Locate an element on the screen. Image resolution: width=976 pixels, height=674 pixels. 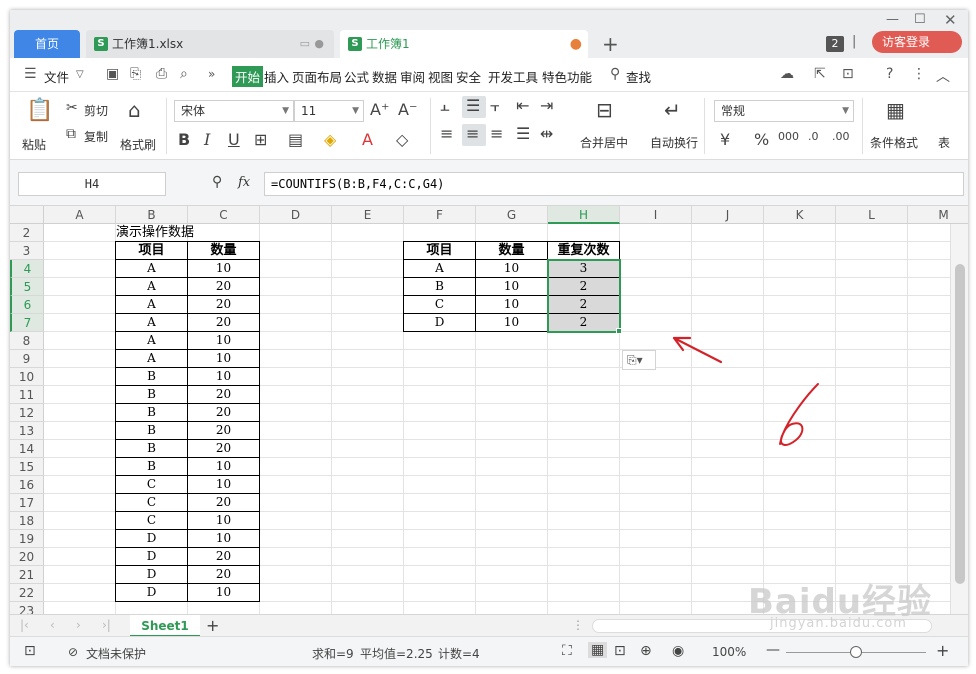
row-header-10: 10 is located at coordinates (27, 377).